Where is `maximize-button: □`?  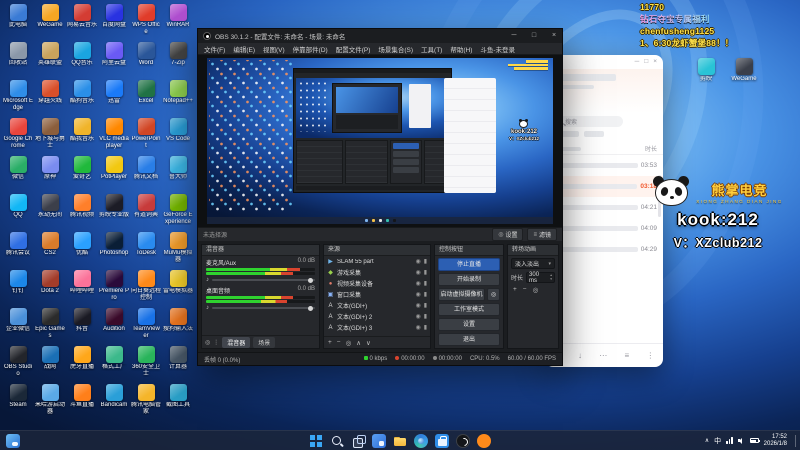 maximize-button: □ is located at coordinates (534, 36).